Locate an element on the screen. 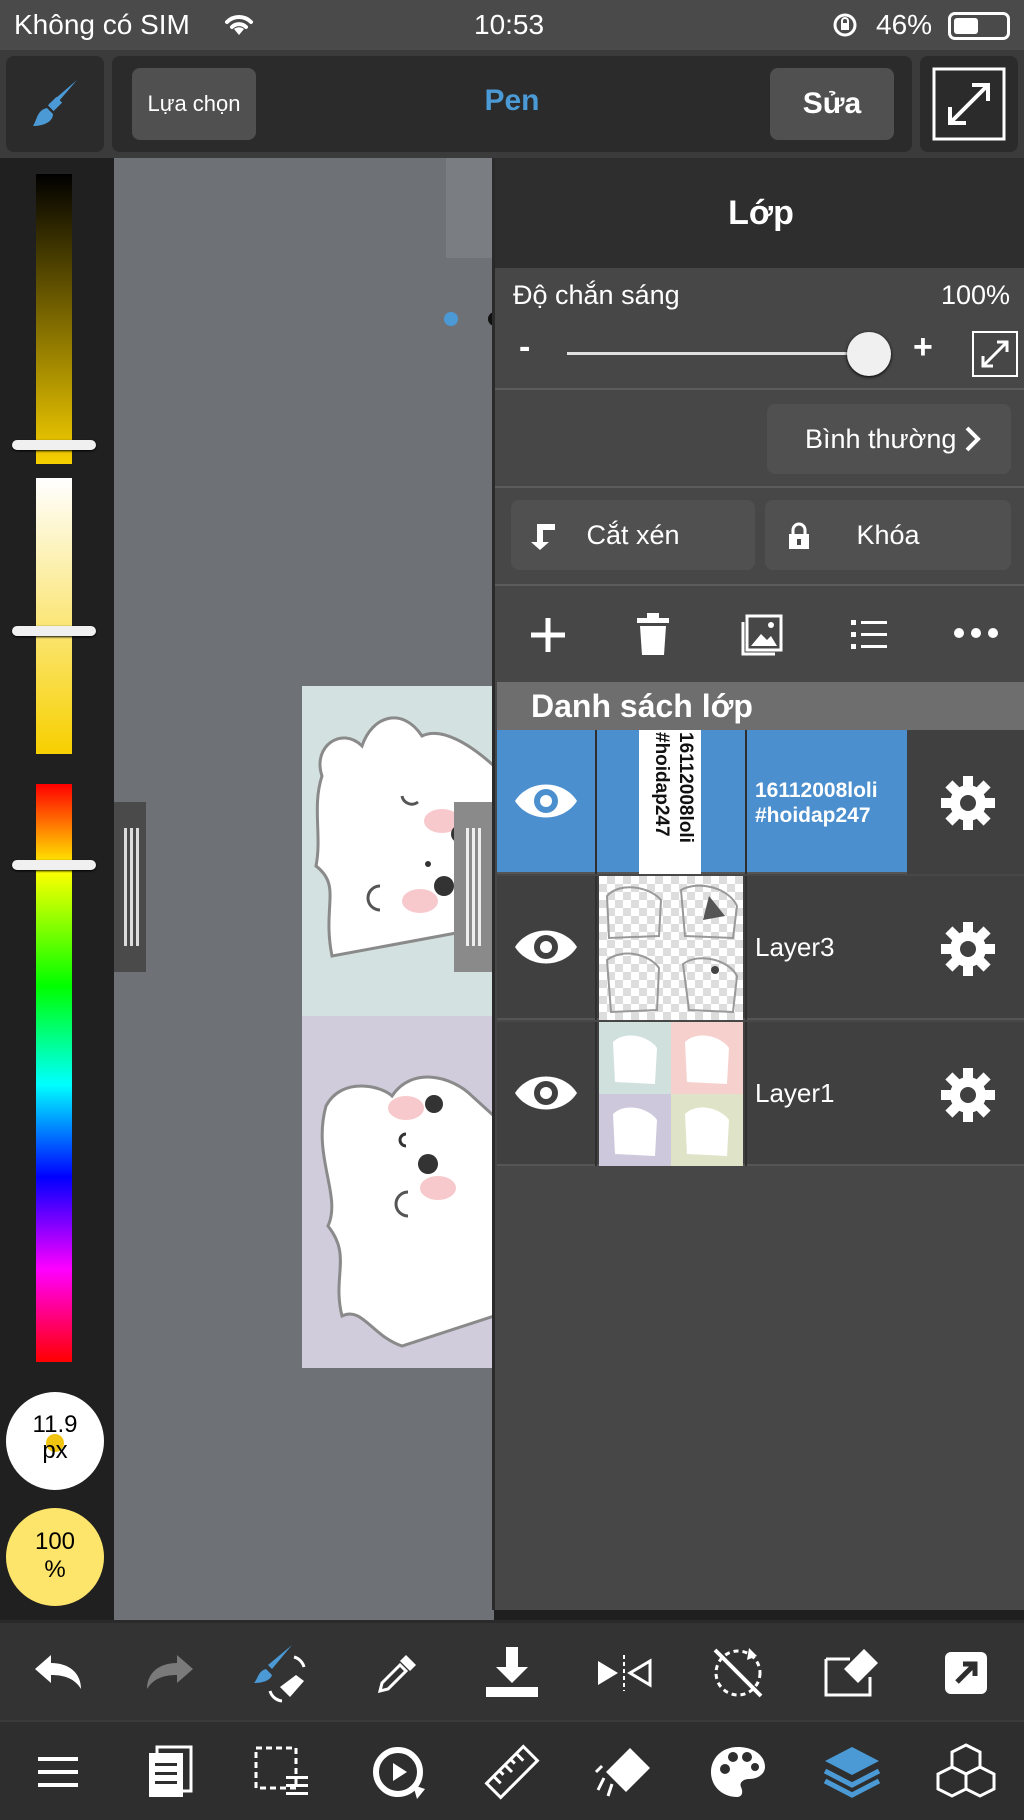 The image size is (1024, 1820). rotate-reset-button is located at coordinates (738, 1673).